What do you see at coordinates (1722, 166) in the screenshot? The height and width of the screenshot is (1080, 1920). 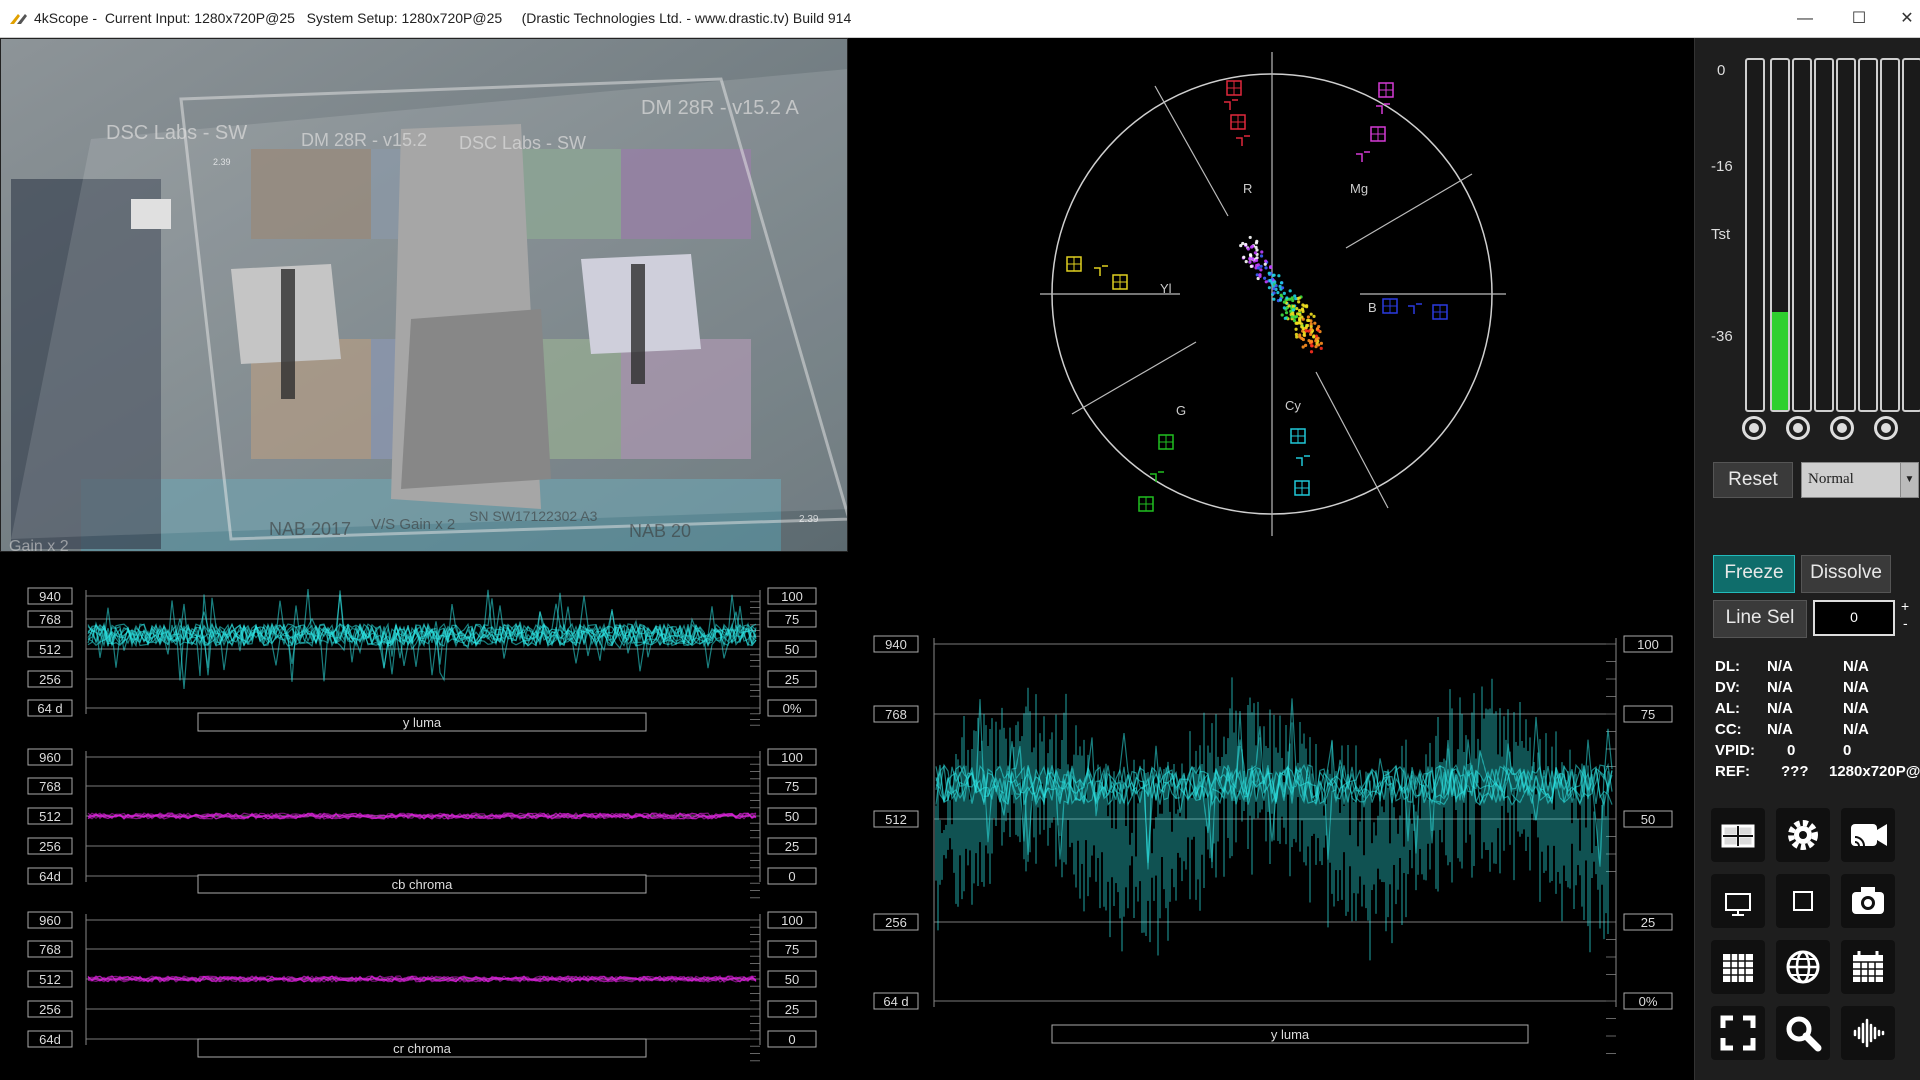 I see `meter-scale-label: -16` at bounding box center [1722, 166].